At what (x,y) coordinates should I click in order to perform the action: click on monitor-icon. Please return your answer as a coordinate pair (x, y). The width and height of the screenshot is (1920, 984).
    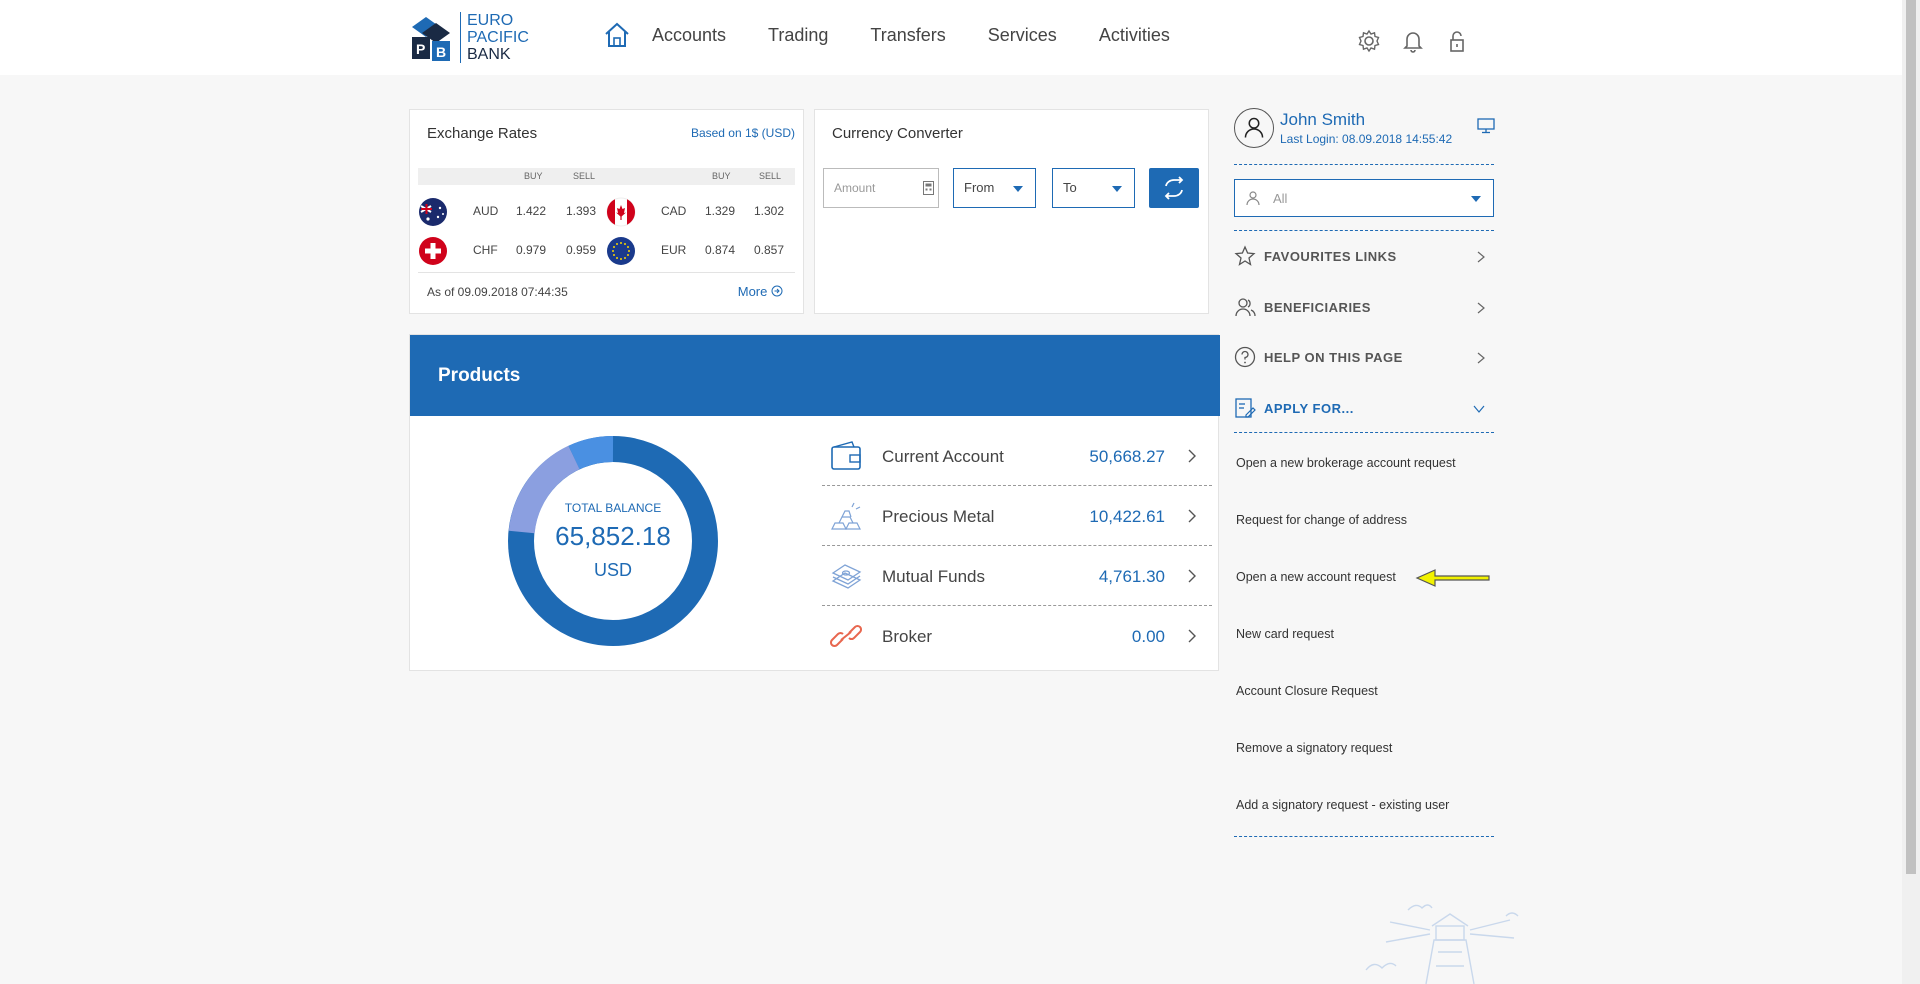
    Looking at the image, I should click on (1486, 126).